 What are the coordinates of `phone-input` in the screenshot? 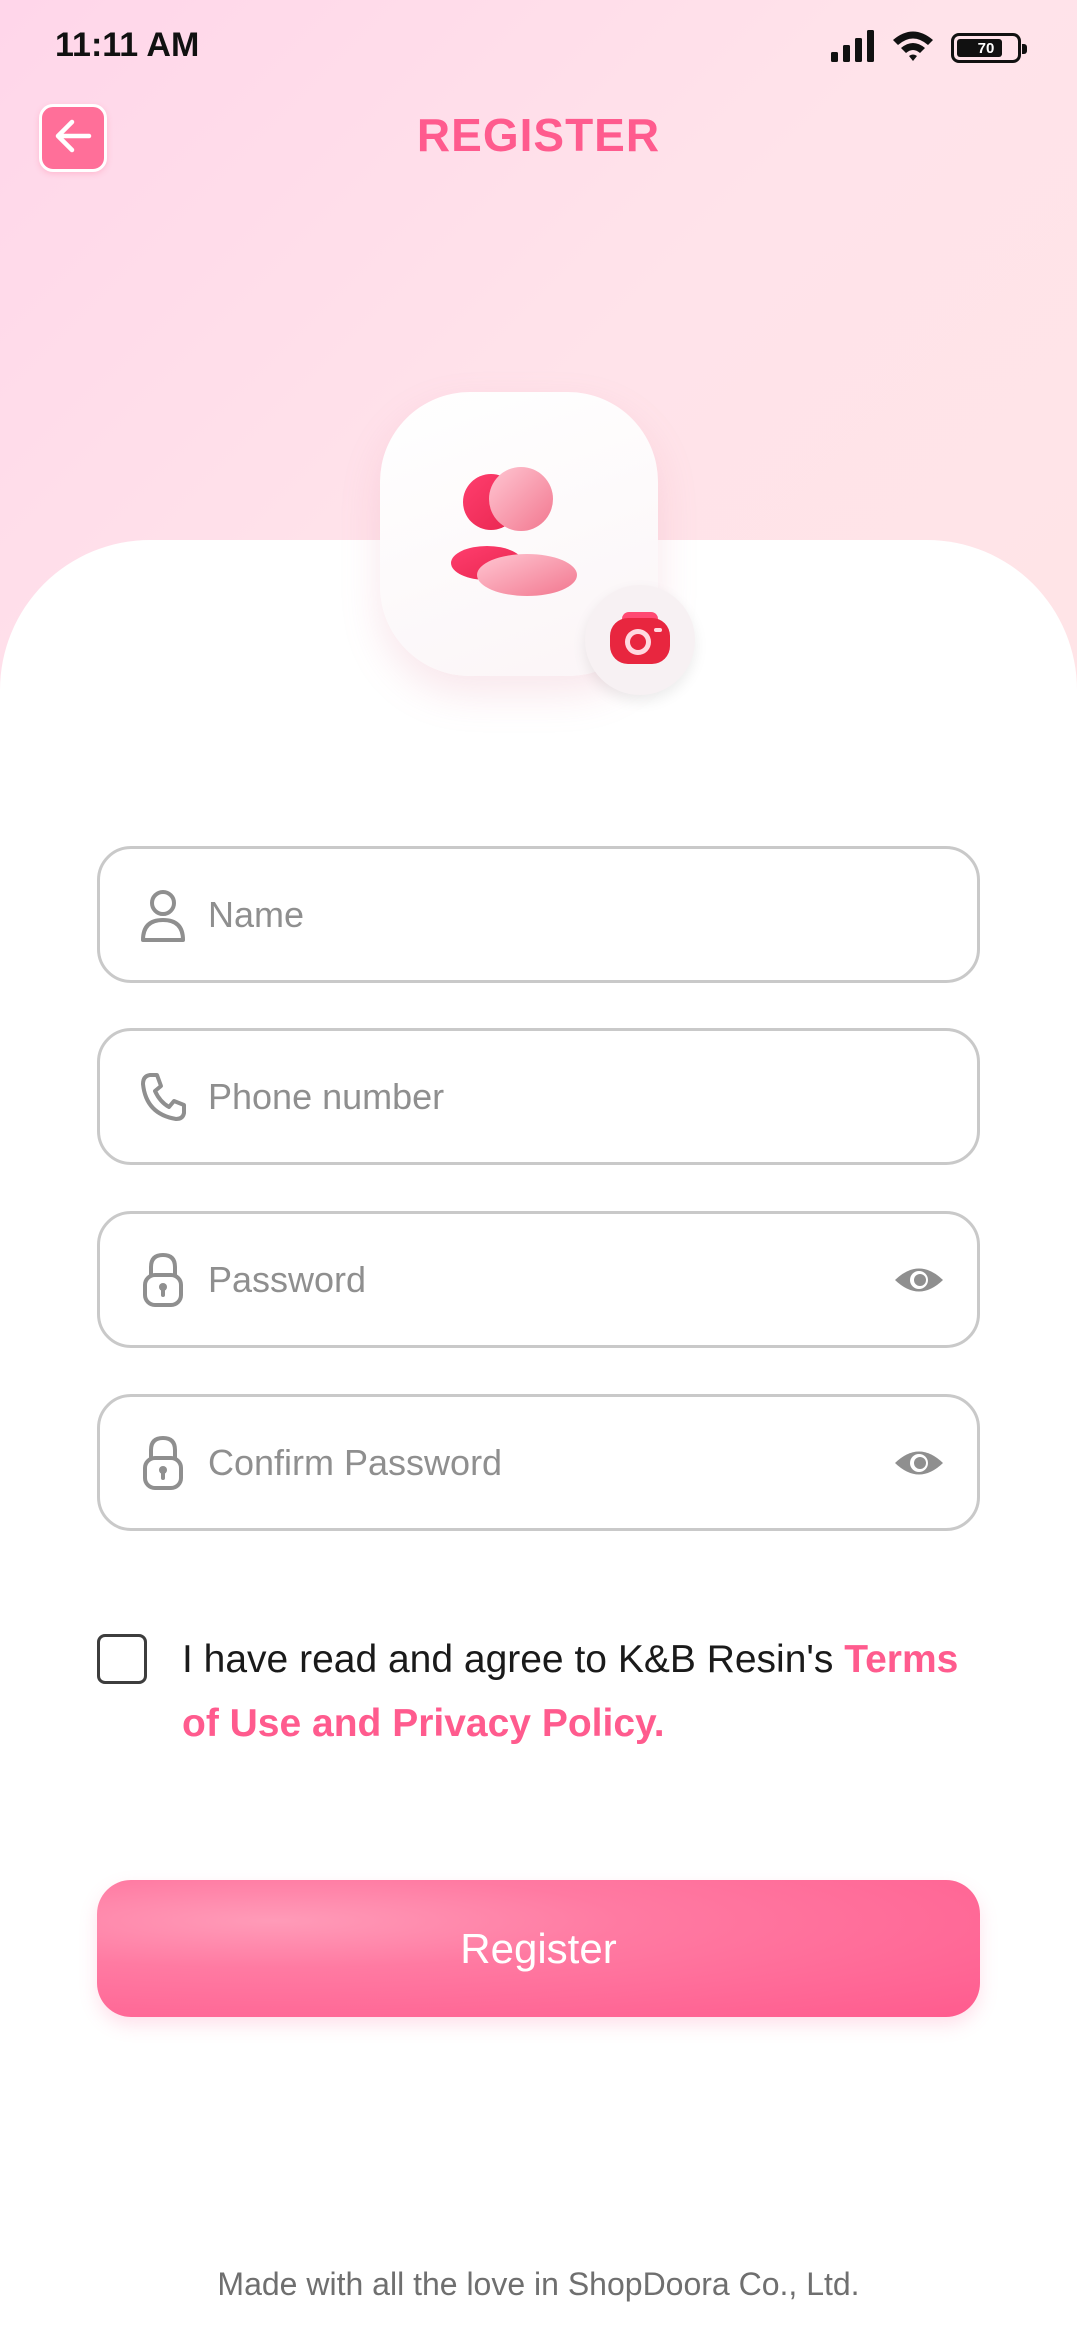 It's located at (533, 1096).